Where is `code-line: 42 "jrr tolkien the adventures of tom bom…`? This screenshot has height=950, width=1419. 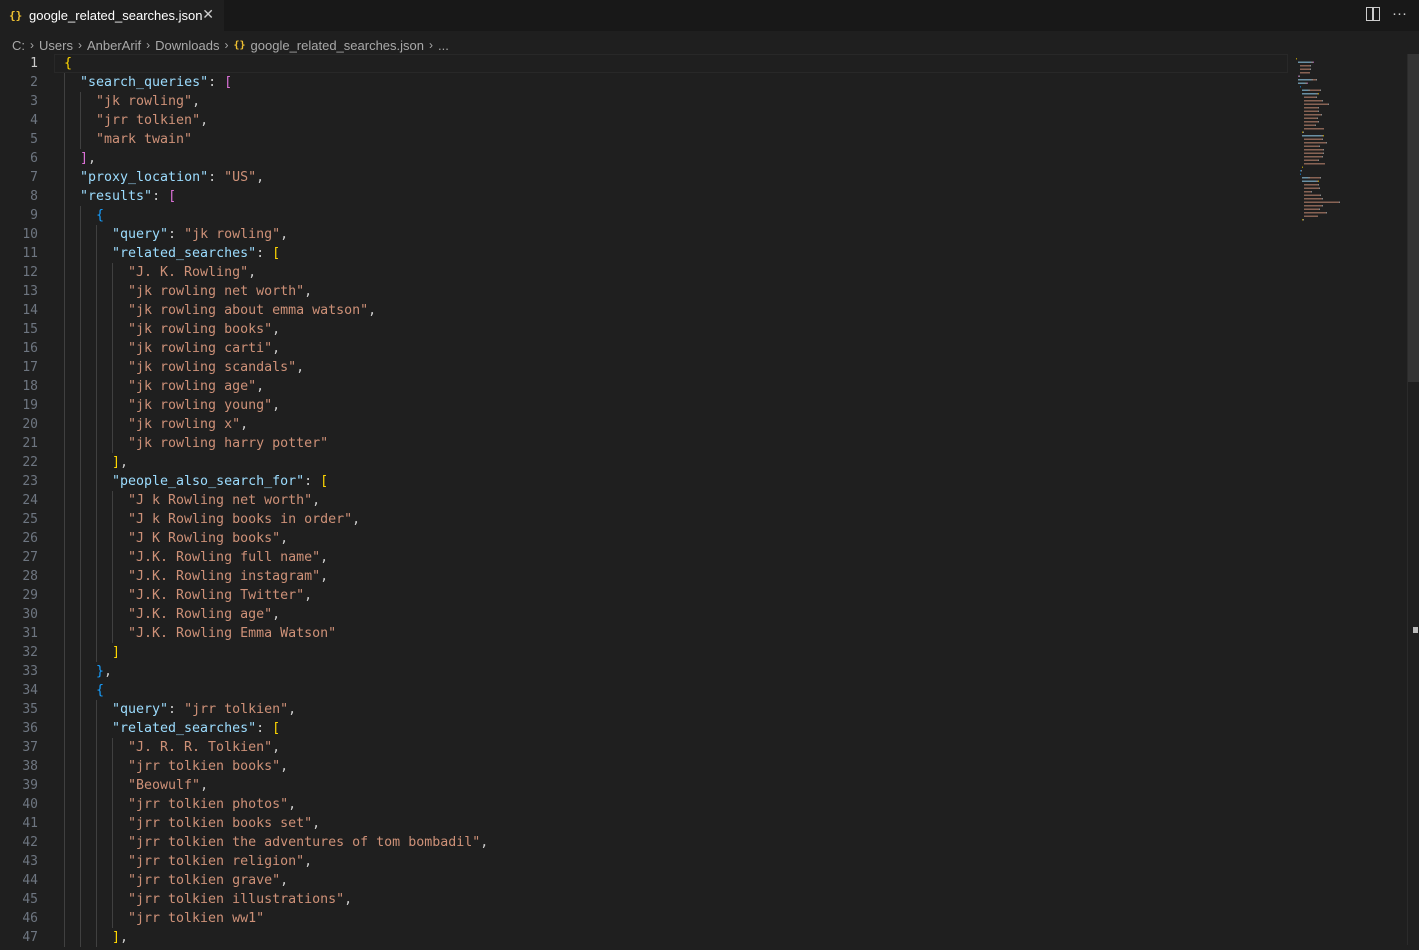 code-line: 42 "jrr tolkien the adventures of tom bom… is located at coordinates (645, 842).